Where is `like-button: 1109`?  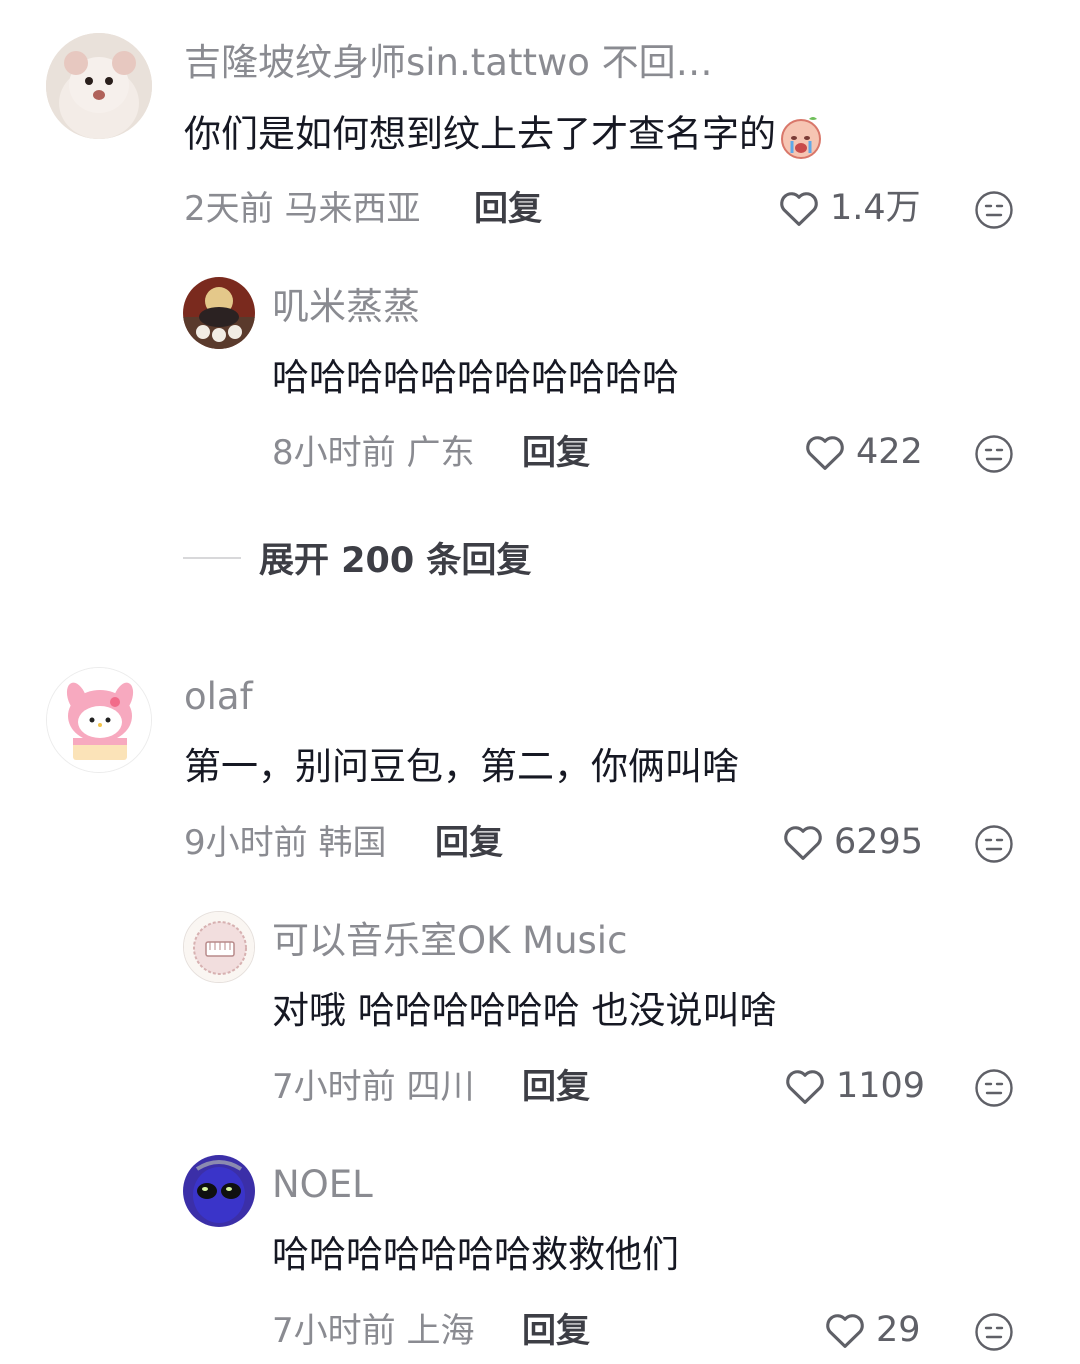 like-button: 1109 is located at coordinates (854, 1086).